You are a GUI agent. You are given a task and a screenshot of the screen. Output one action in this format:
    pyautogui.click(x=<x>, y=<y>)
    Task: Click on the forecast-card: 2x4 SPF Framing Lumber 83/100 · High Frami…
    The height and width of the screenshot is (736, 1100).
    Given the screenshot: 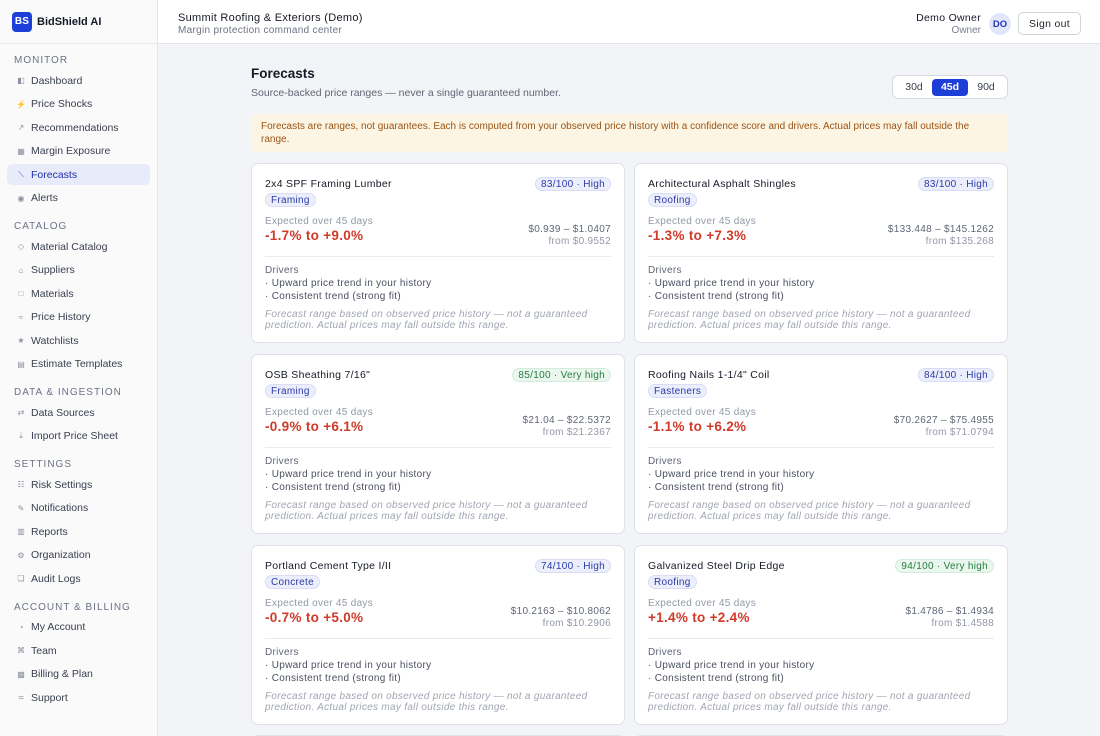 What is the action you would take?
    pyautogui.click(x=438, y=253)
    